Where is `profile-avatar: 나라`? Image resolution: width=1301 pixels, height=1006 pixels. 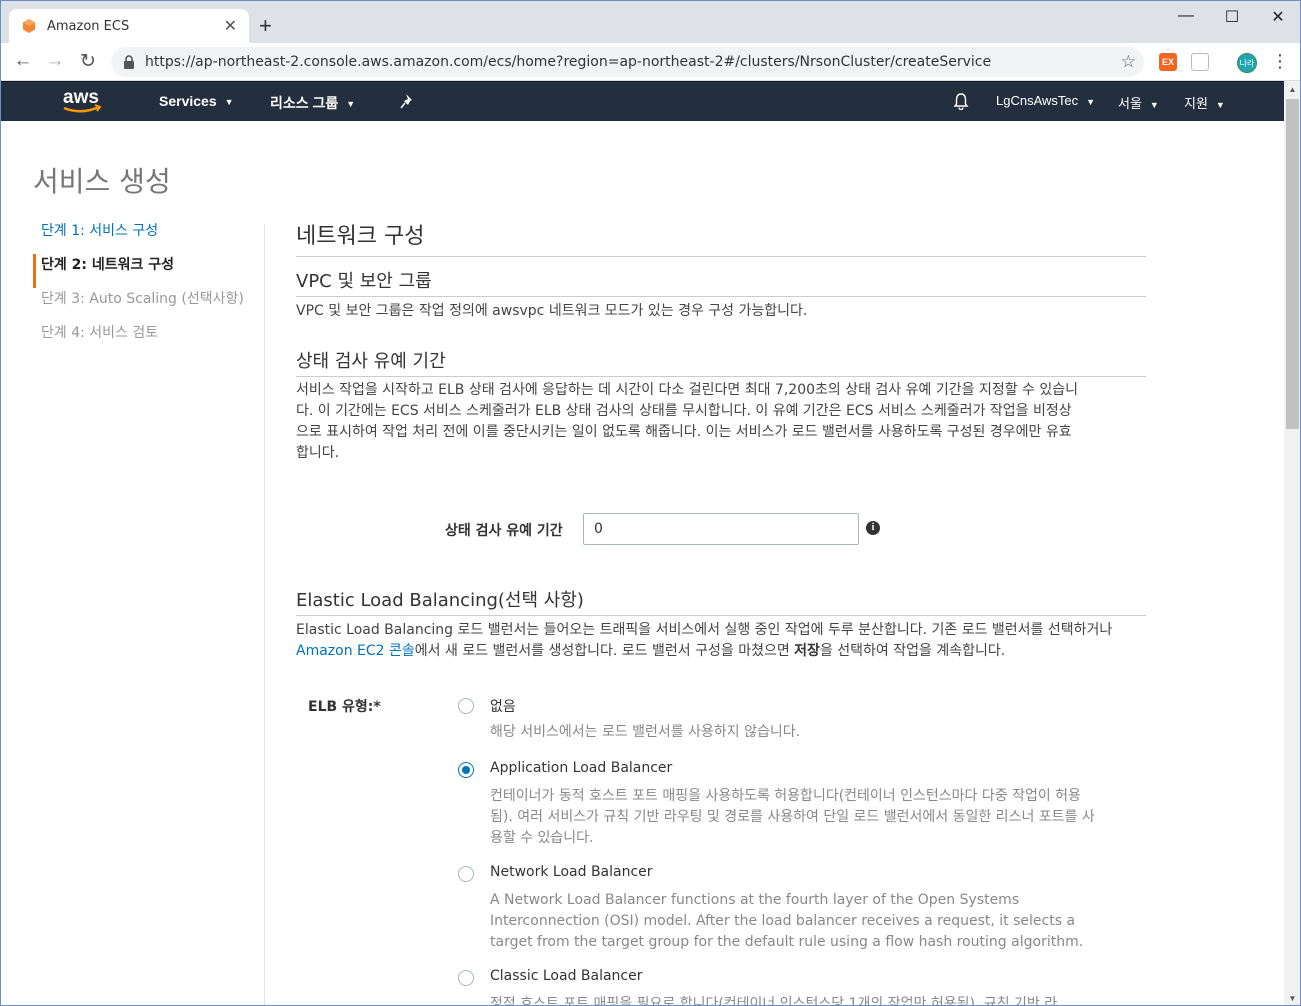
profile-avatar: 나라 is located at coordinates (1247, 63).